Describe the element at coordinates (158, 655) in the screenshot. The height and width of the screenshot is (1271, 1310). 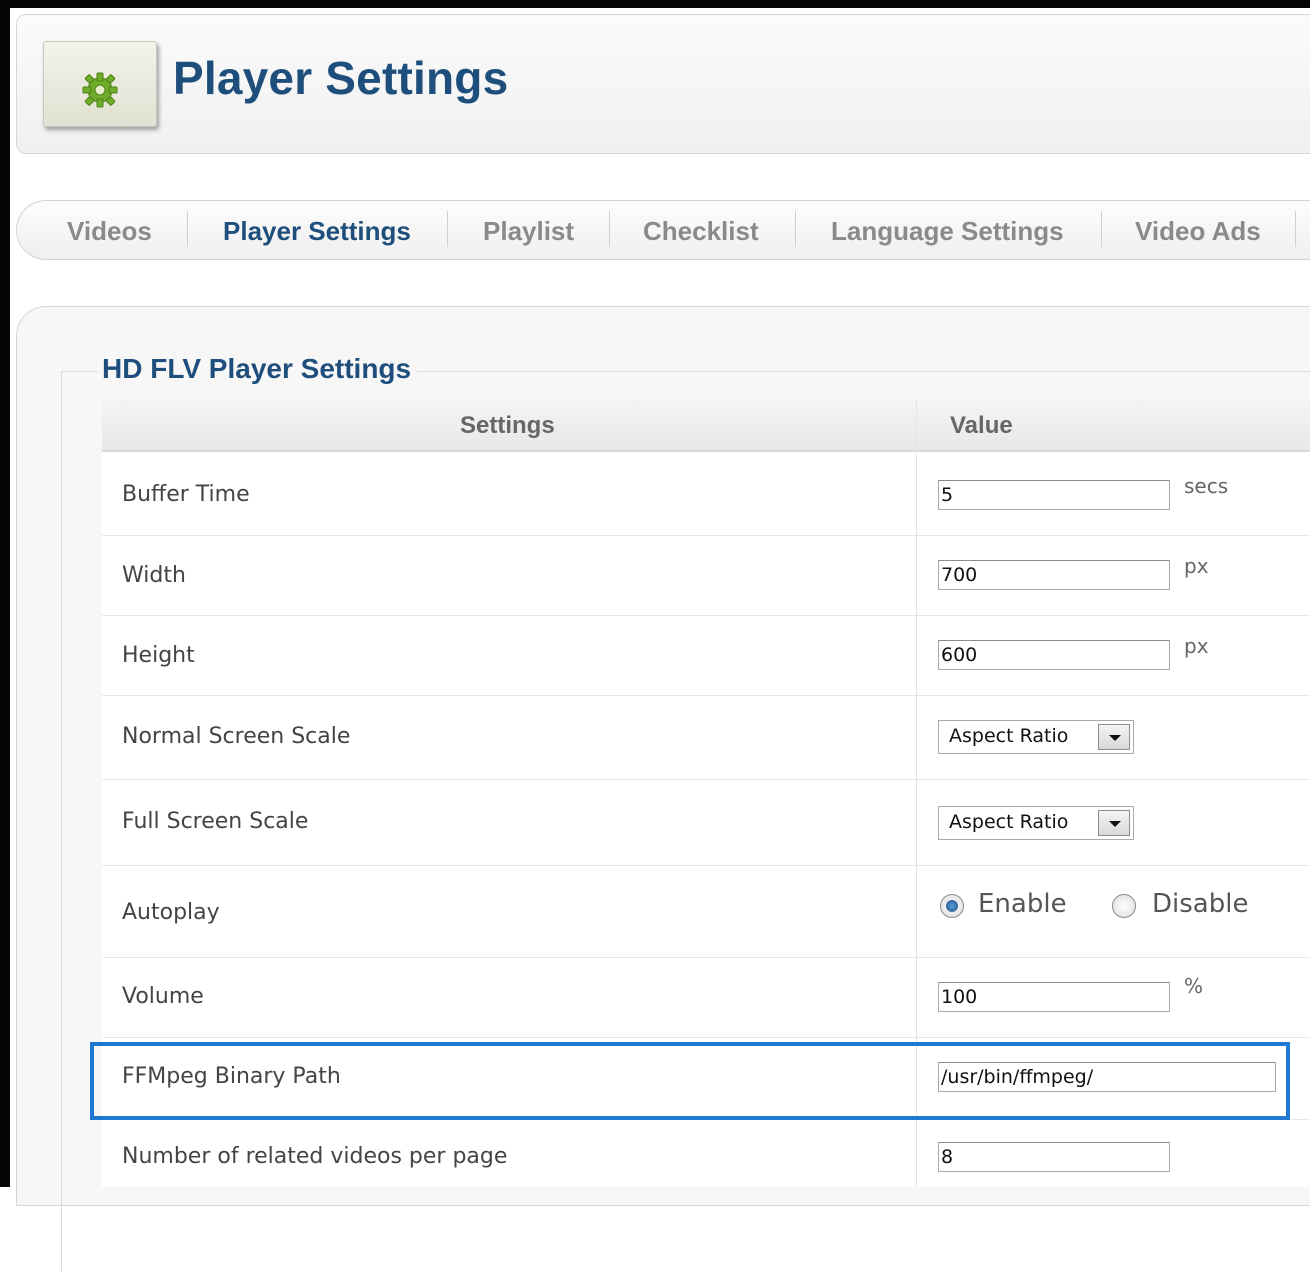
I see `height-label: Height` at that location.